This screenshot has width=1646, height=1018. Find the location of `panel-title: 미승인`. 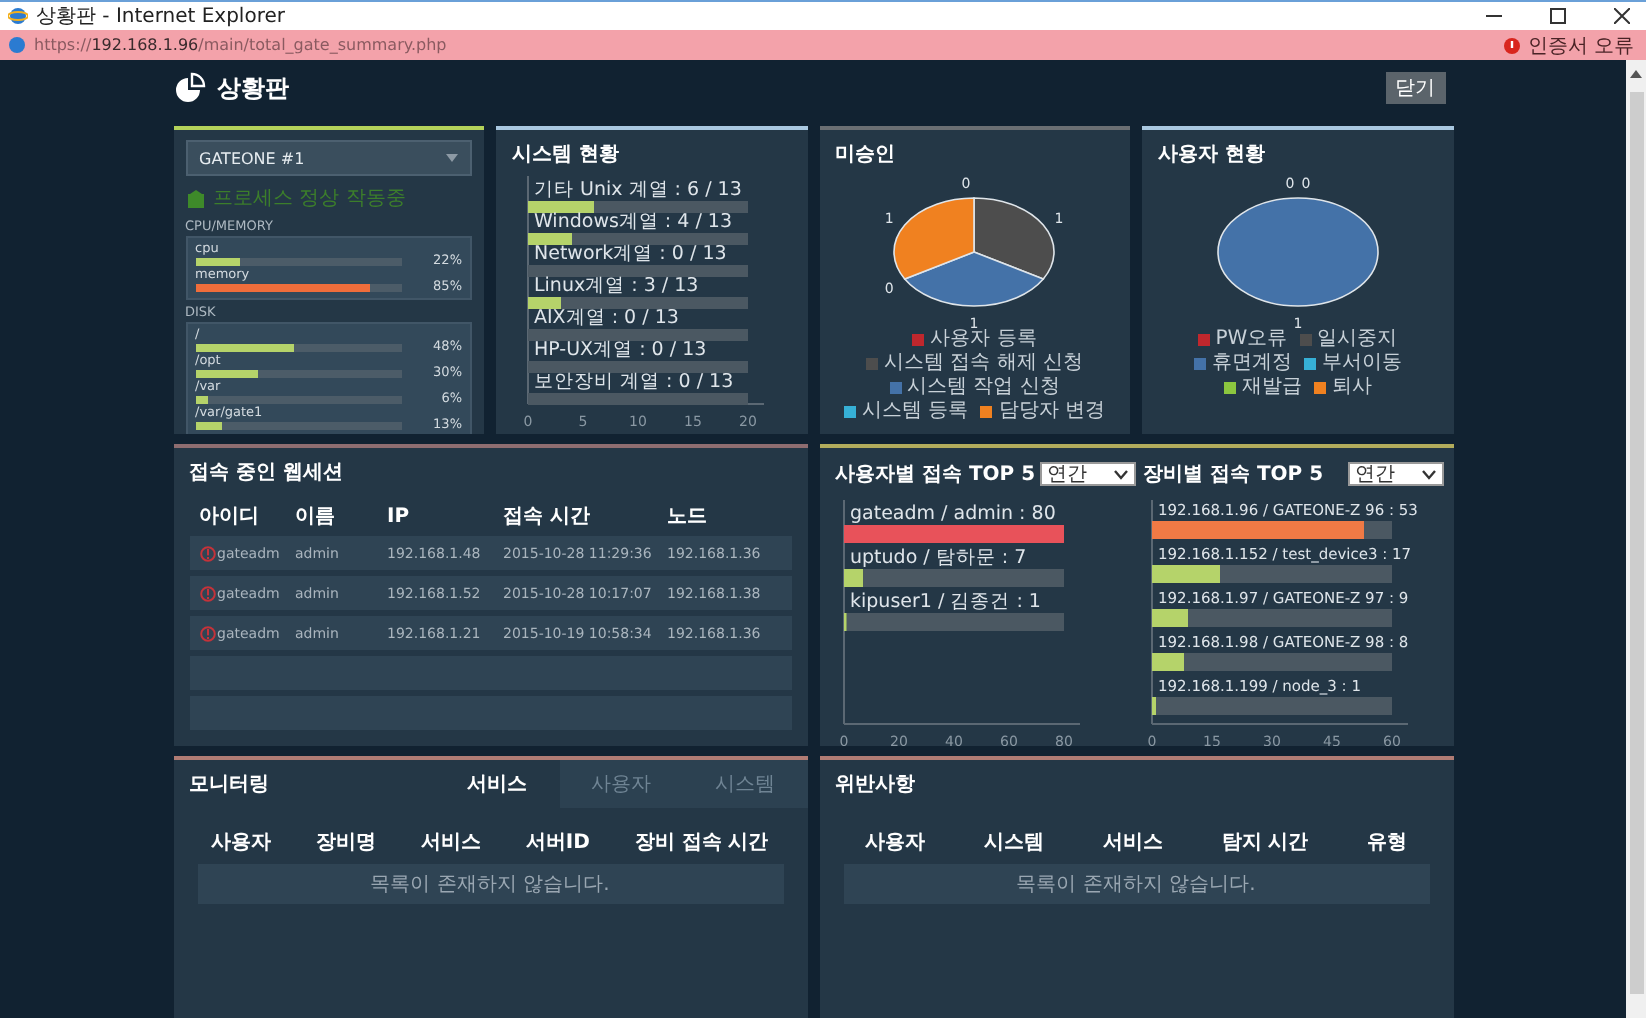

panel-title: 미승인 is located at coordinates (866, 155).